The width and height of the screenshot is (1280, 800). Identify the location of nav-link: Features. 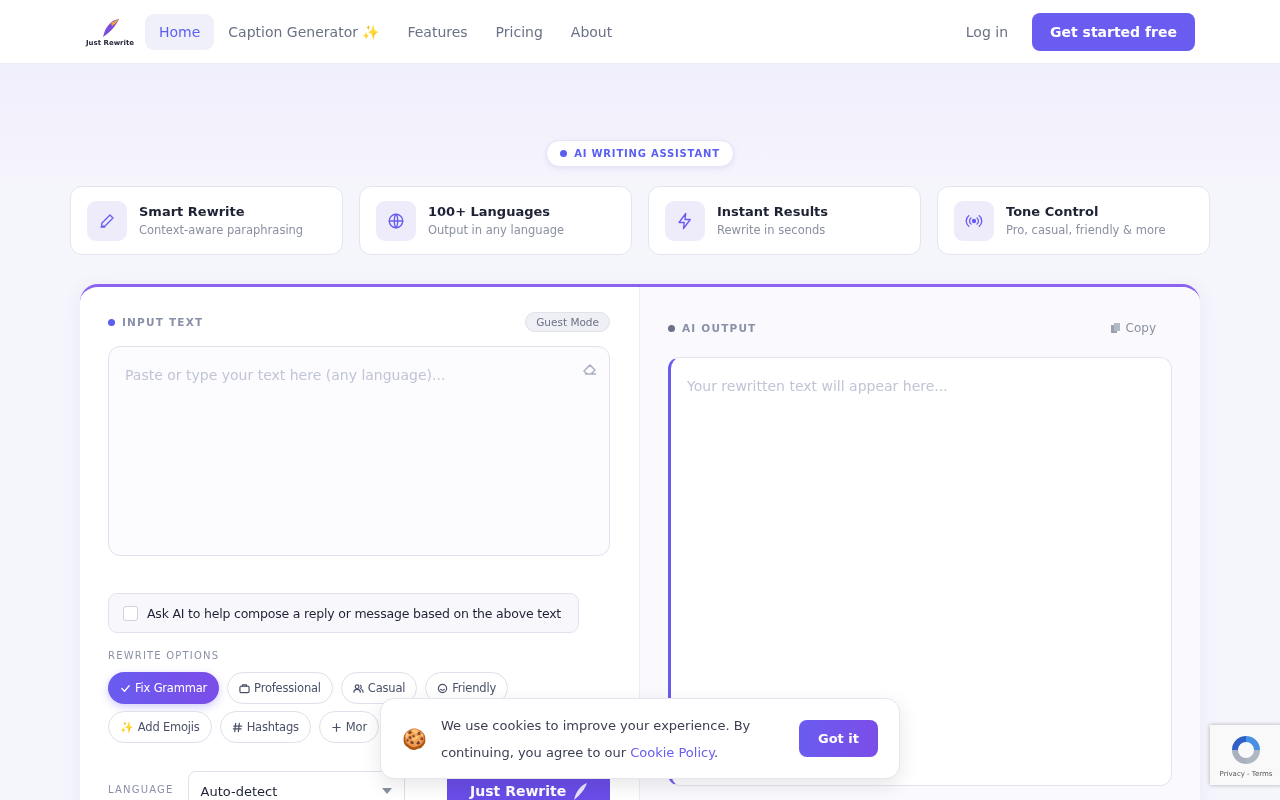
(437, 31).